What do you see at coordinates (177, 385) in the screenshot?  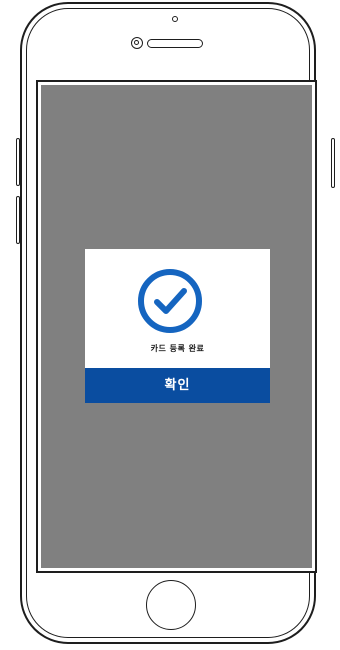 I see `confirm-button: 확인` at bounding box center [177, 385].